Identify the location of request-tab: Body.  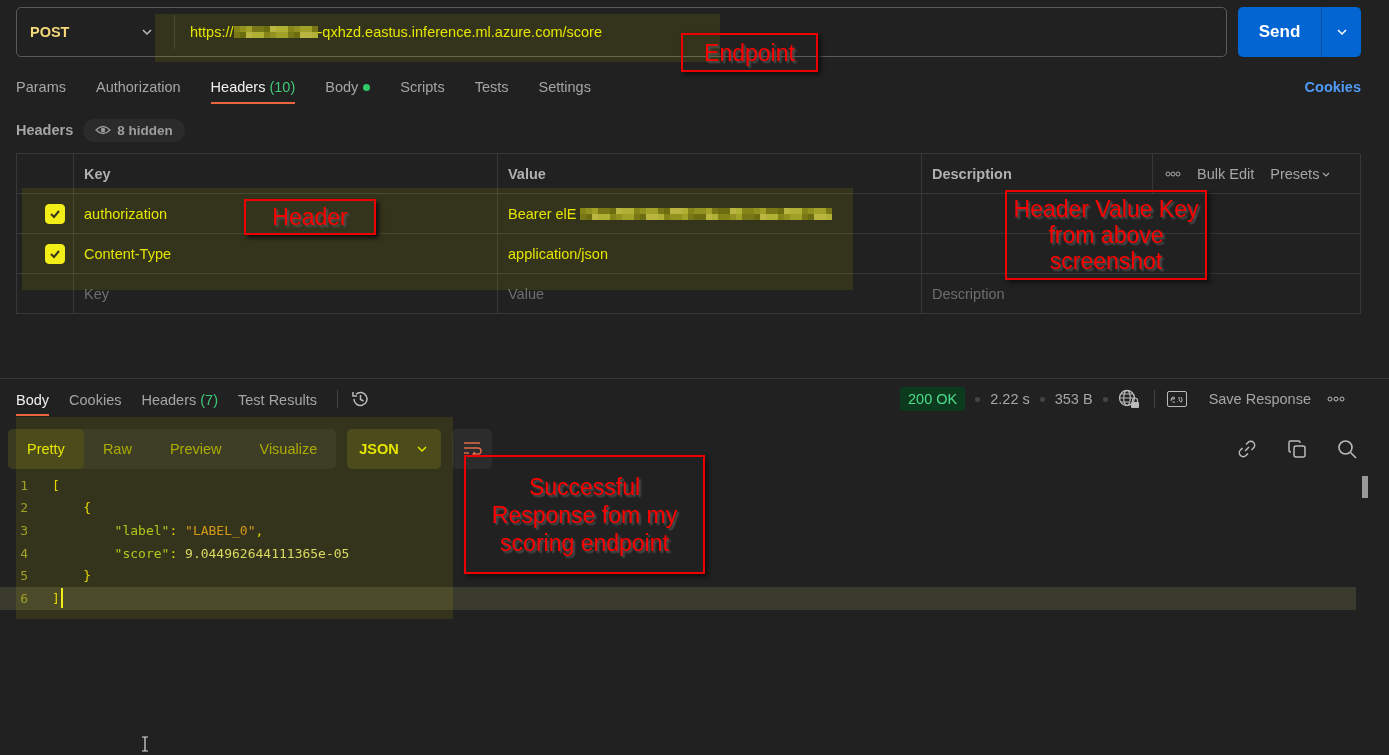
(348, 91).